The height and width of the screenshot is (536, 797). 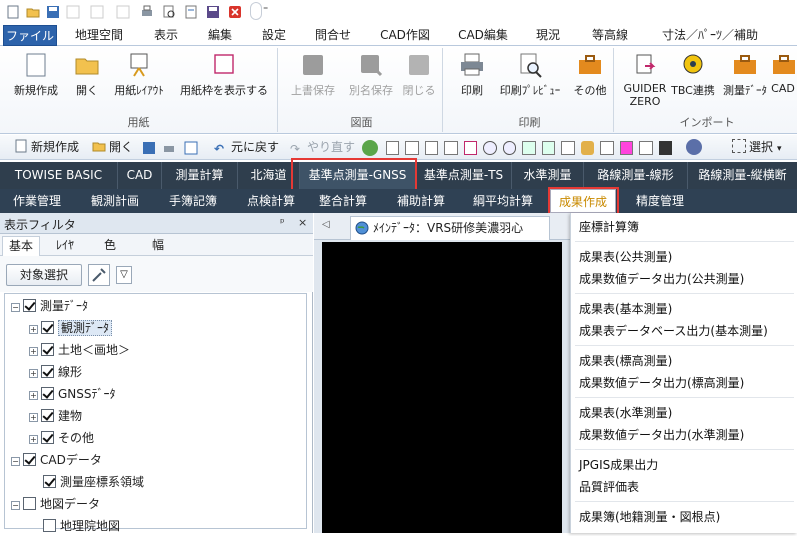 What do you see at coordinates (49, 306) in the screenshot?
I see `tree-node-survey-data: − 測量ﾃﾞｰﾀ` at bounding box center [49, 306].